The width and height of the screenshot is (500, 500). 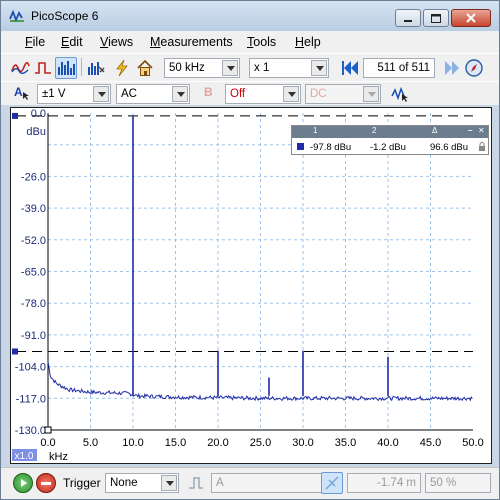 I want to click on pretrigger-input: 50 %, so click(x=458, y=483).